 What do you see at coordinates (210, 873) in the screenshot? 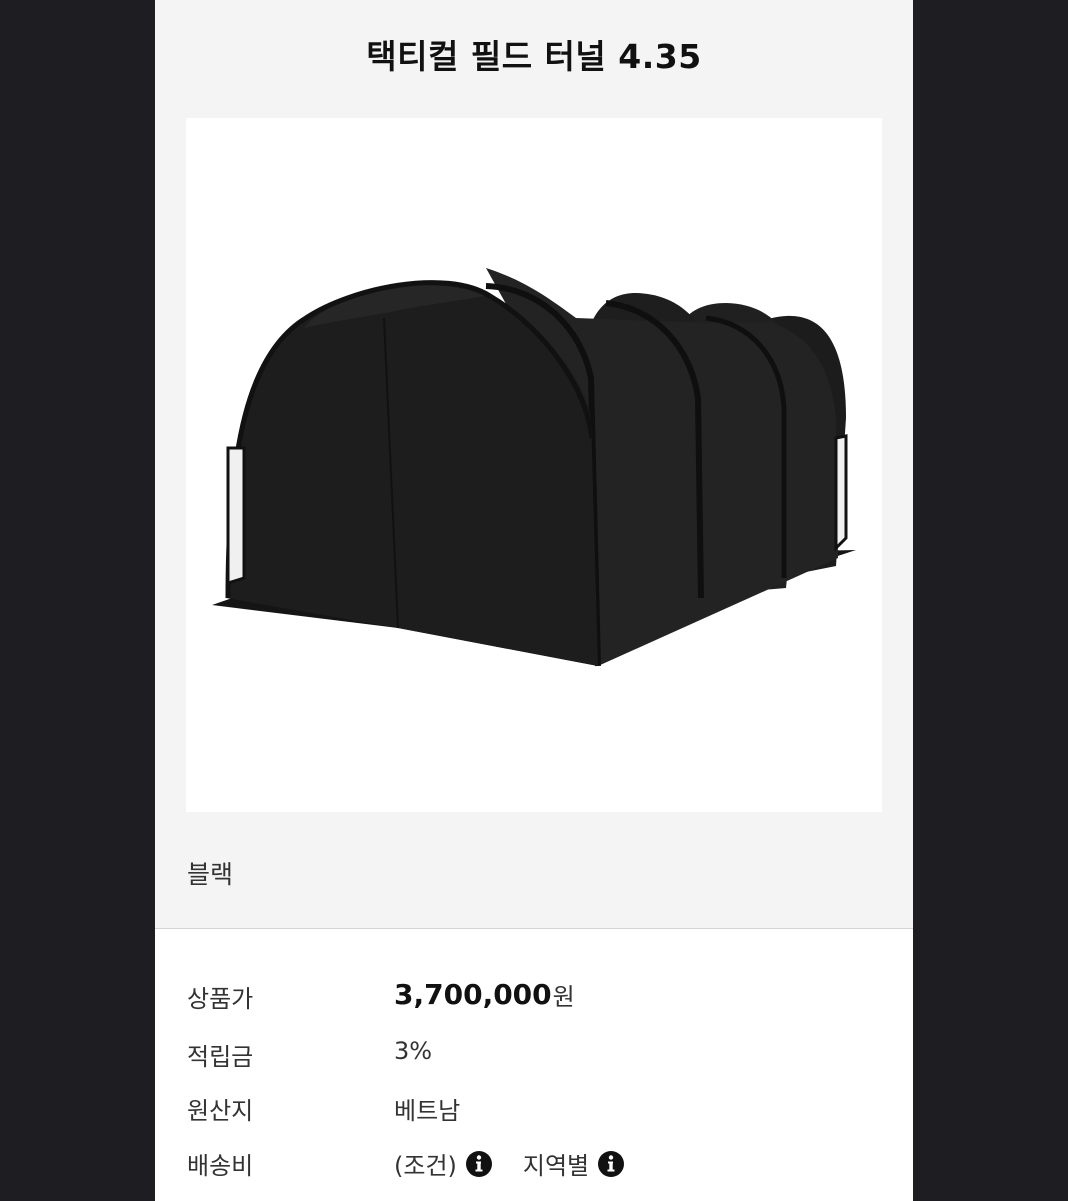
I see `color-option: 블랙` at bounding box center [210, 873].